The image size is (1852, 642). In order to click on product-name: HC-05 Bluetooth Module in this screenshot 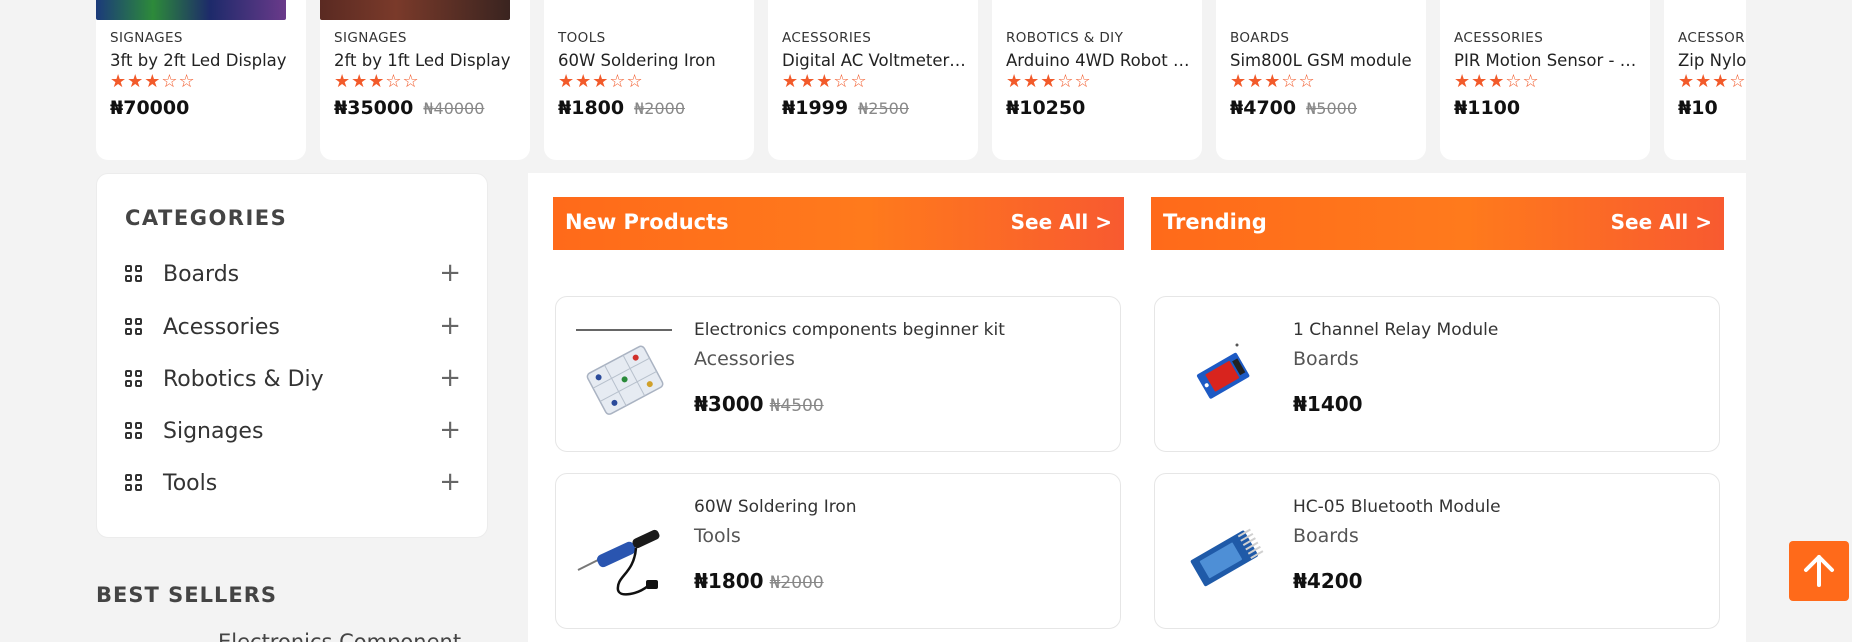, I will do `click(1397, 507)`.